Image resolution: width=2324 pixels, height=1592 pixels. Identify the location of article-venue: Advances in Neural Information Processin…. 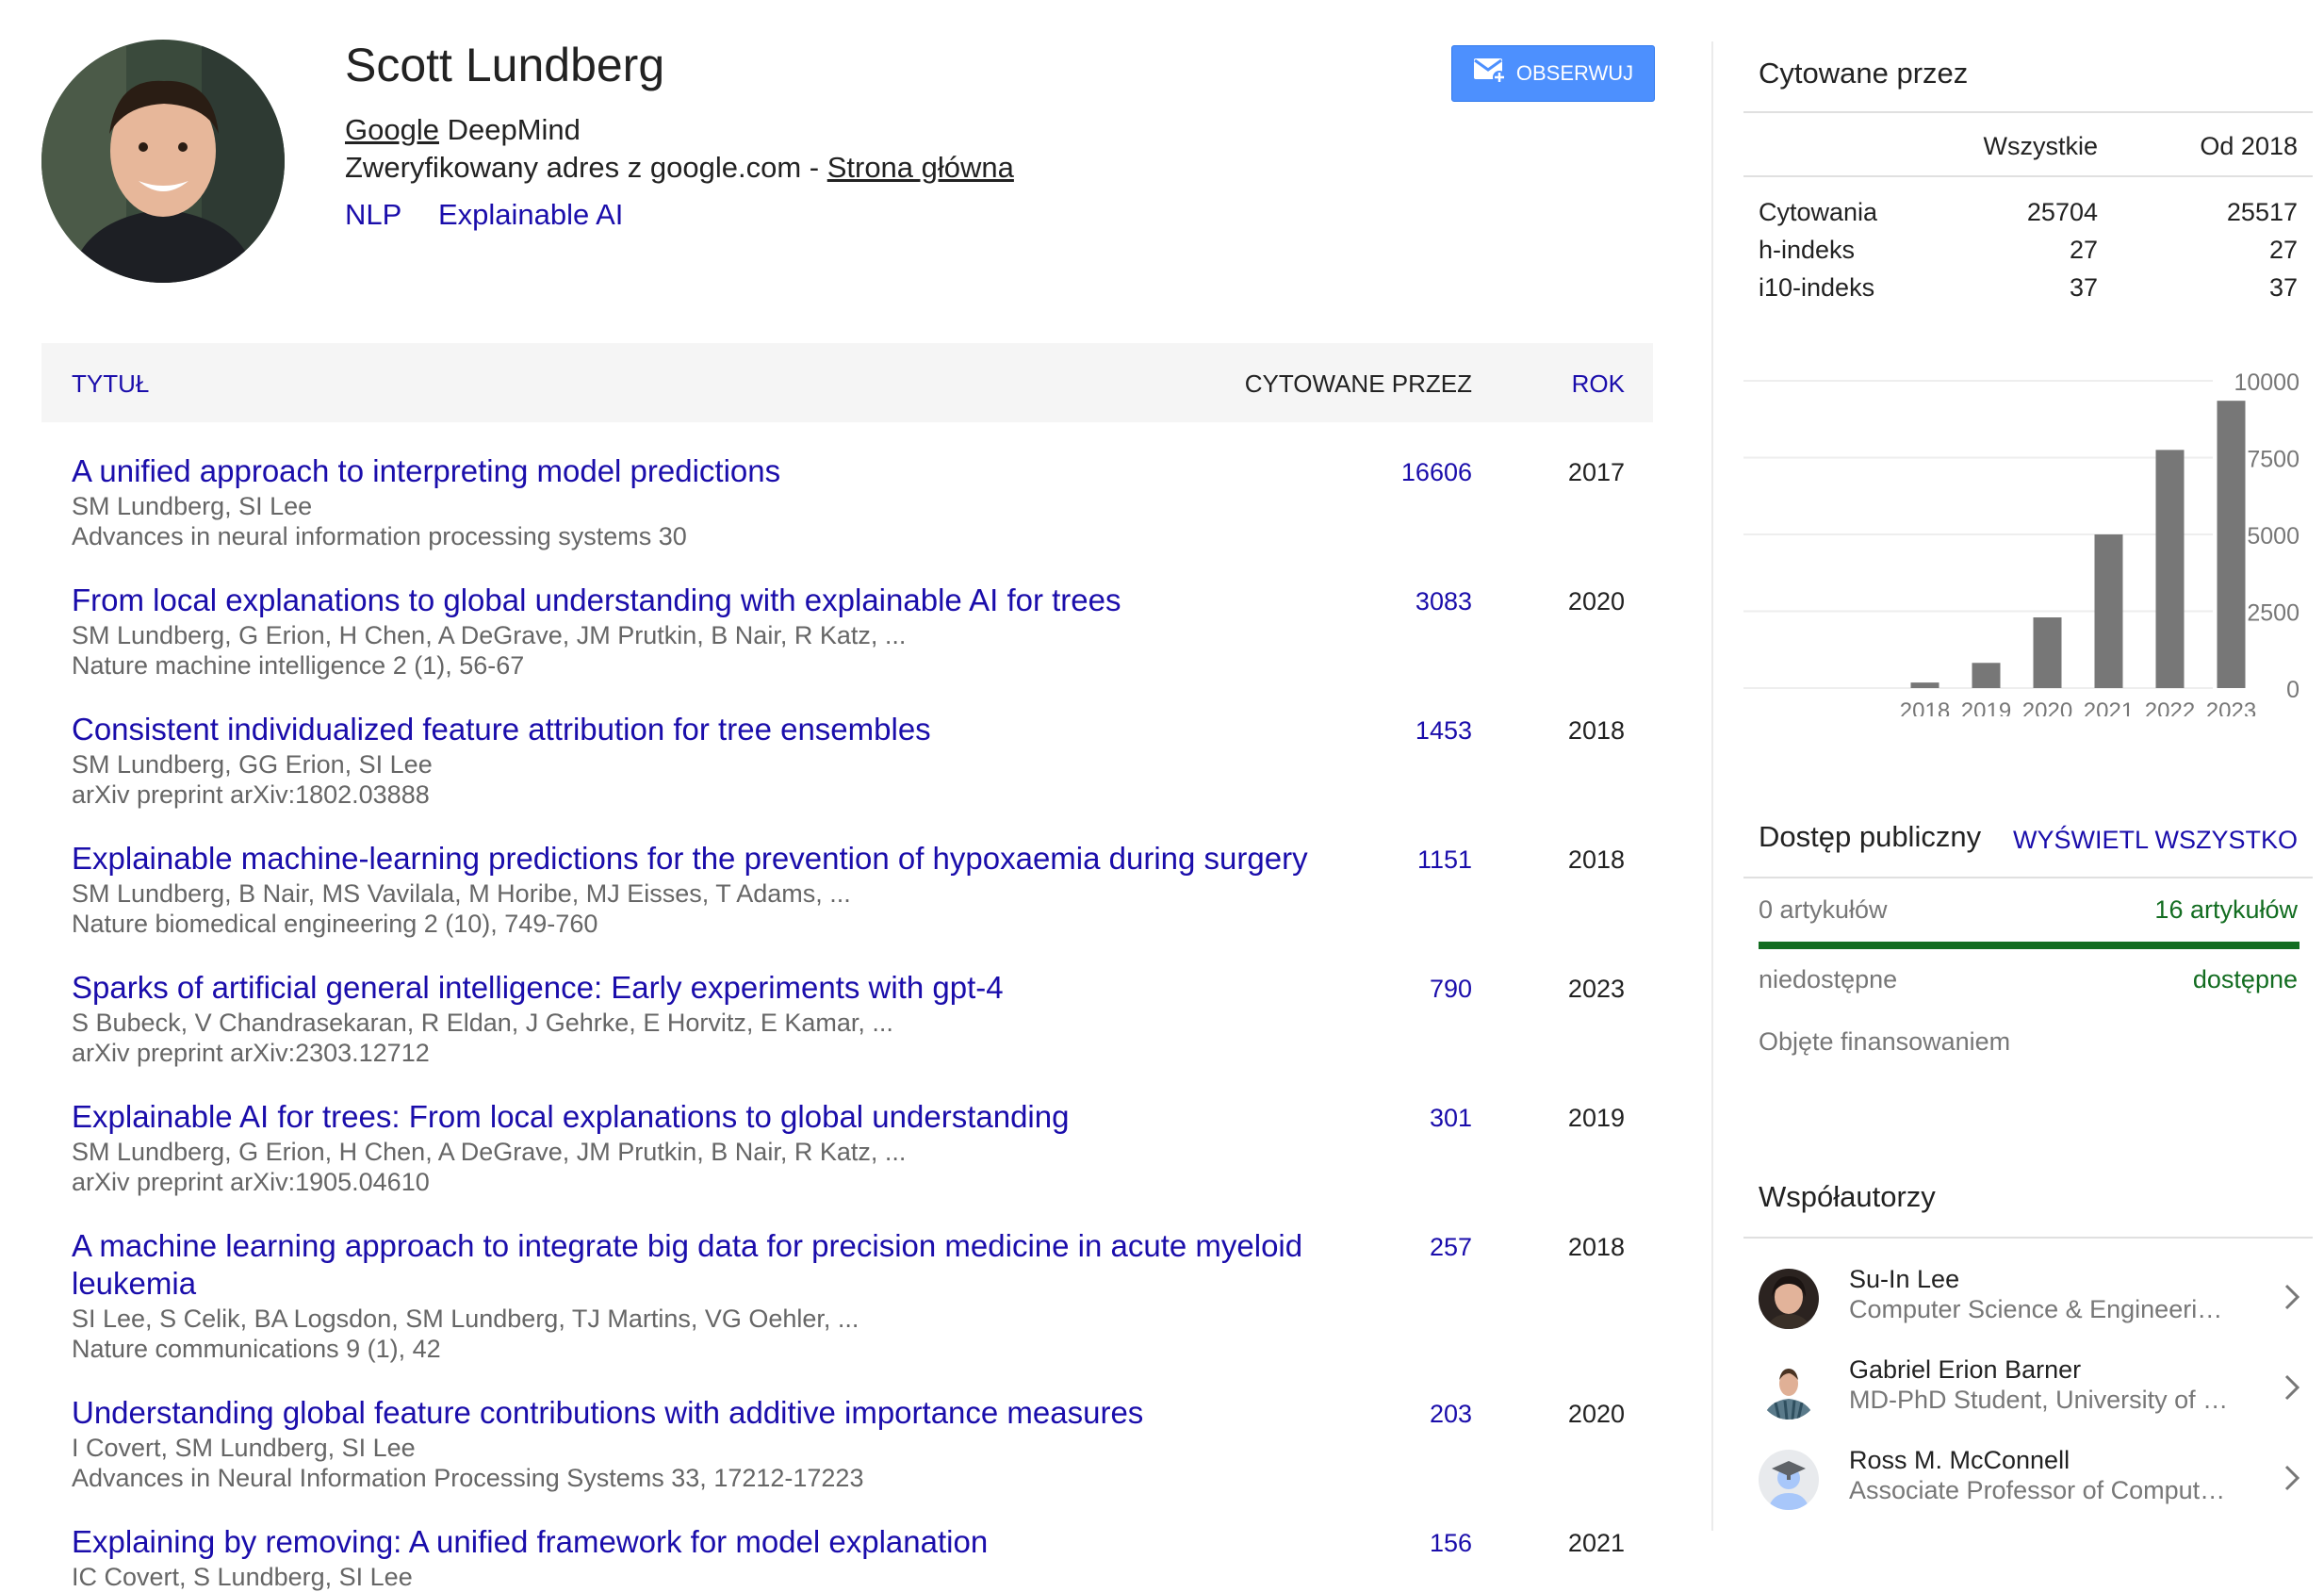
(468, 1478).